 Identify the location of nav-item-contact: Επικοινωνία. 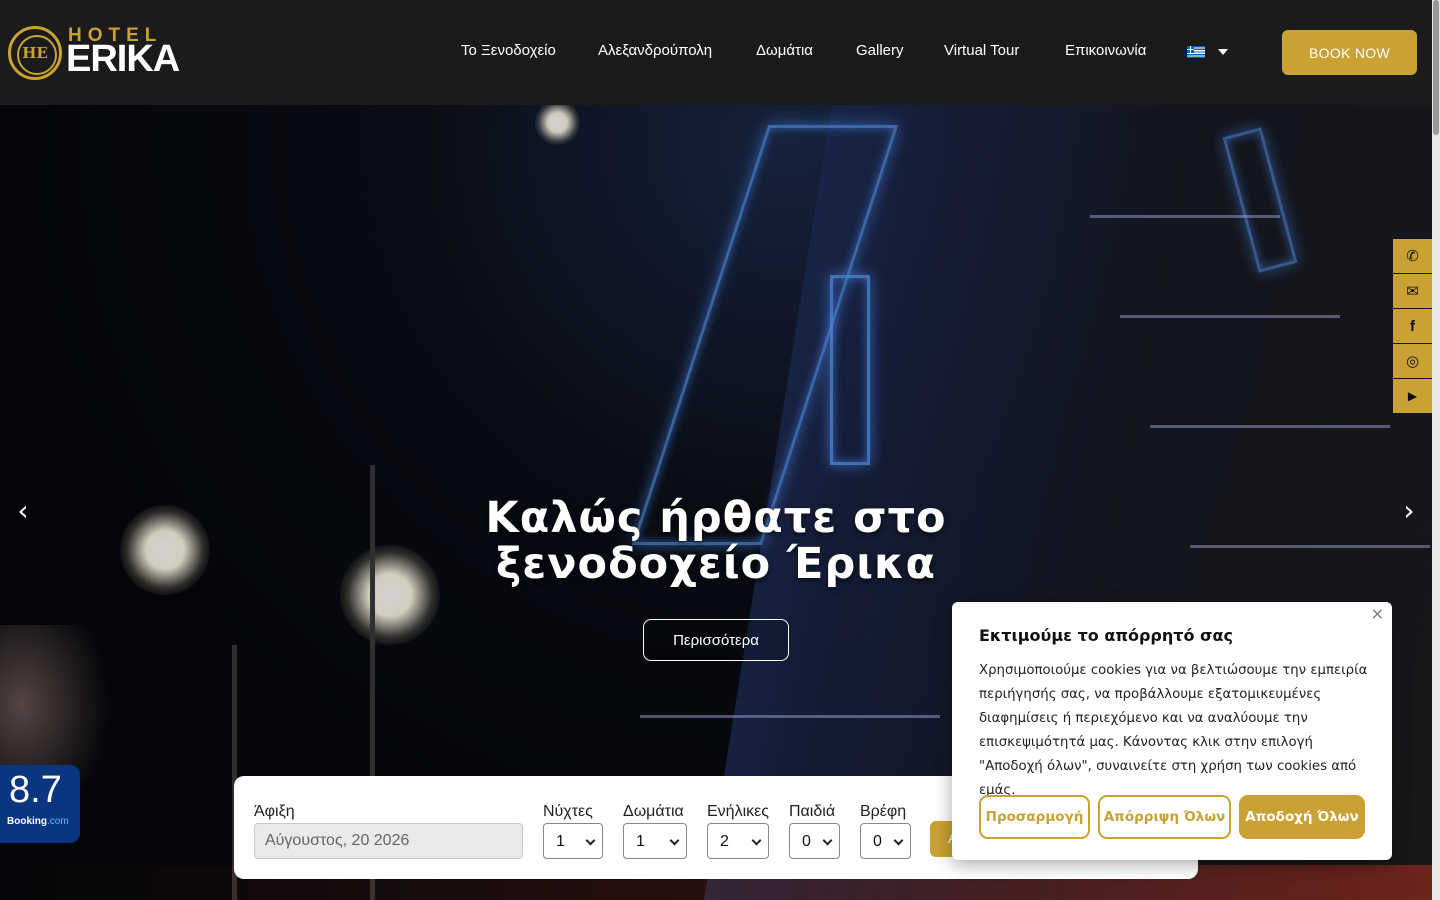
(1105, 50).